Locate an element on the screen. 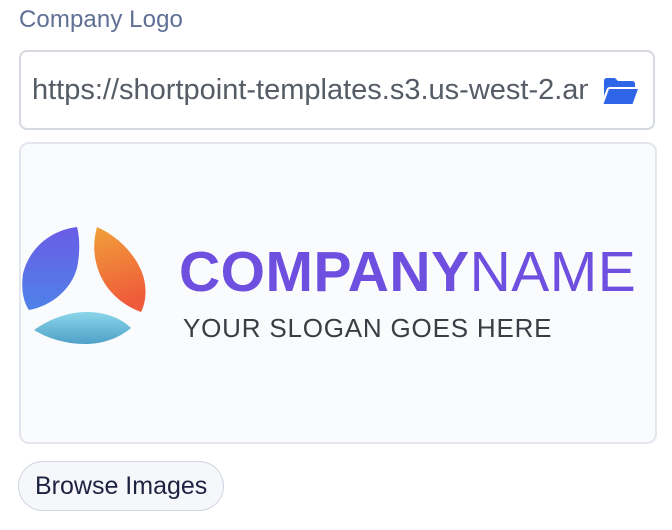  petal-left is located at coordinates (51, 268).